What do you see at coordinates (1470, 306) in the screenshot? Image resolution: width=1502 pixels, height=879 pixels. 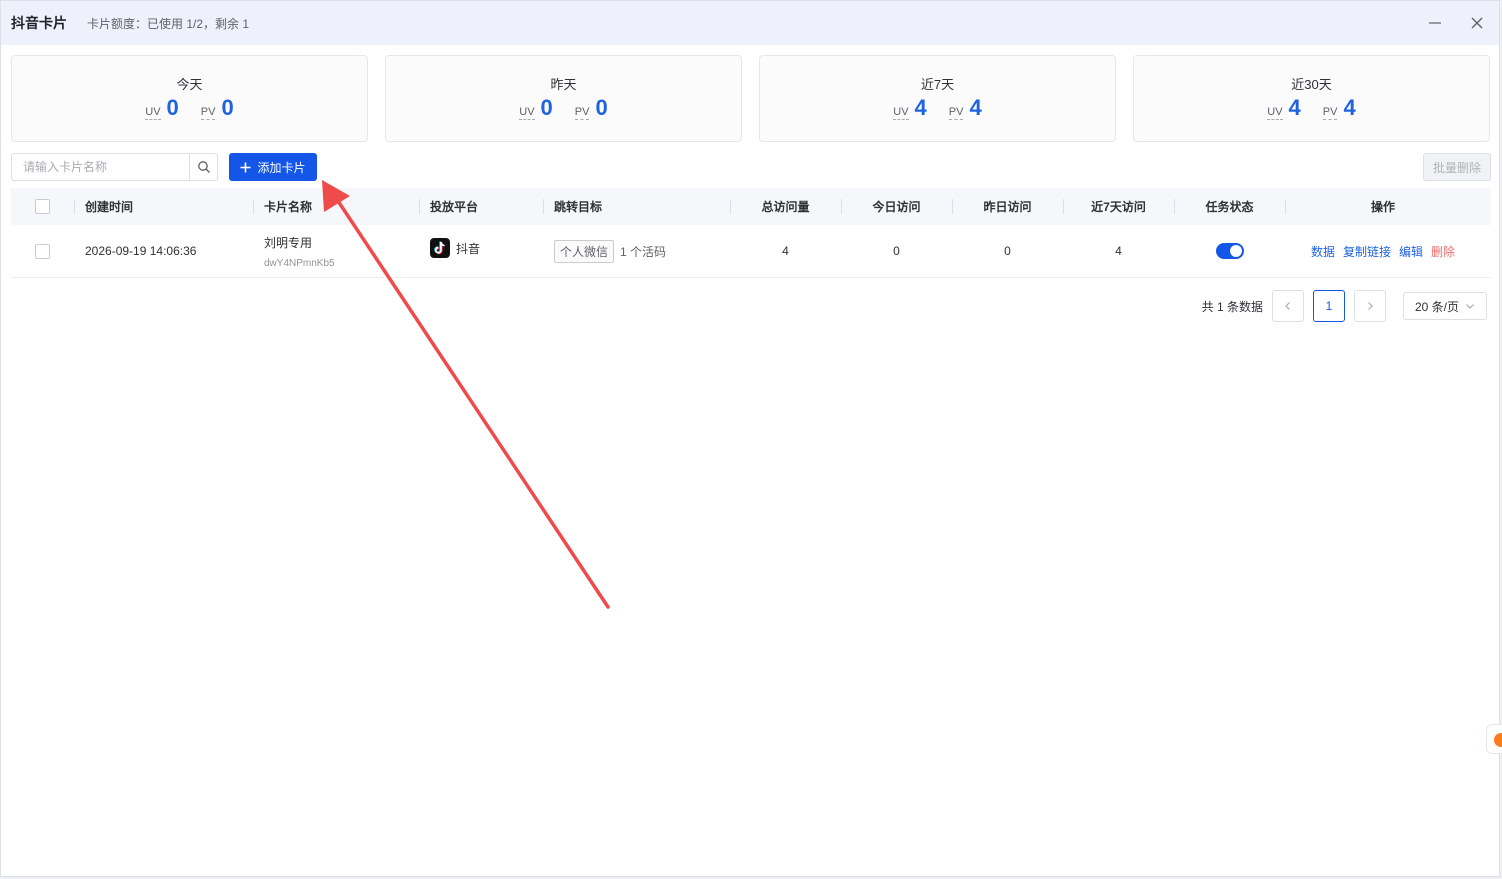 I see `chevron-down-icon` at bounding box center [1470, 306].